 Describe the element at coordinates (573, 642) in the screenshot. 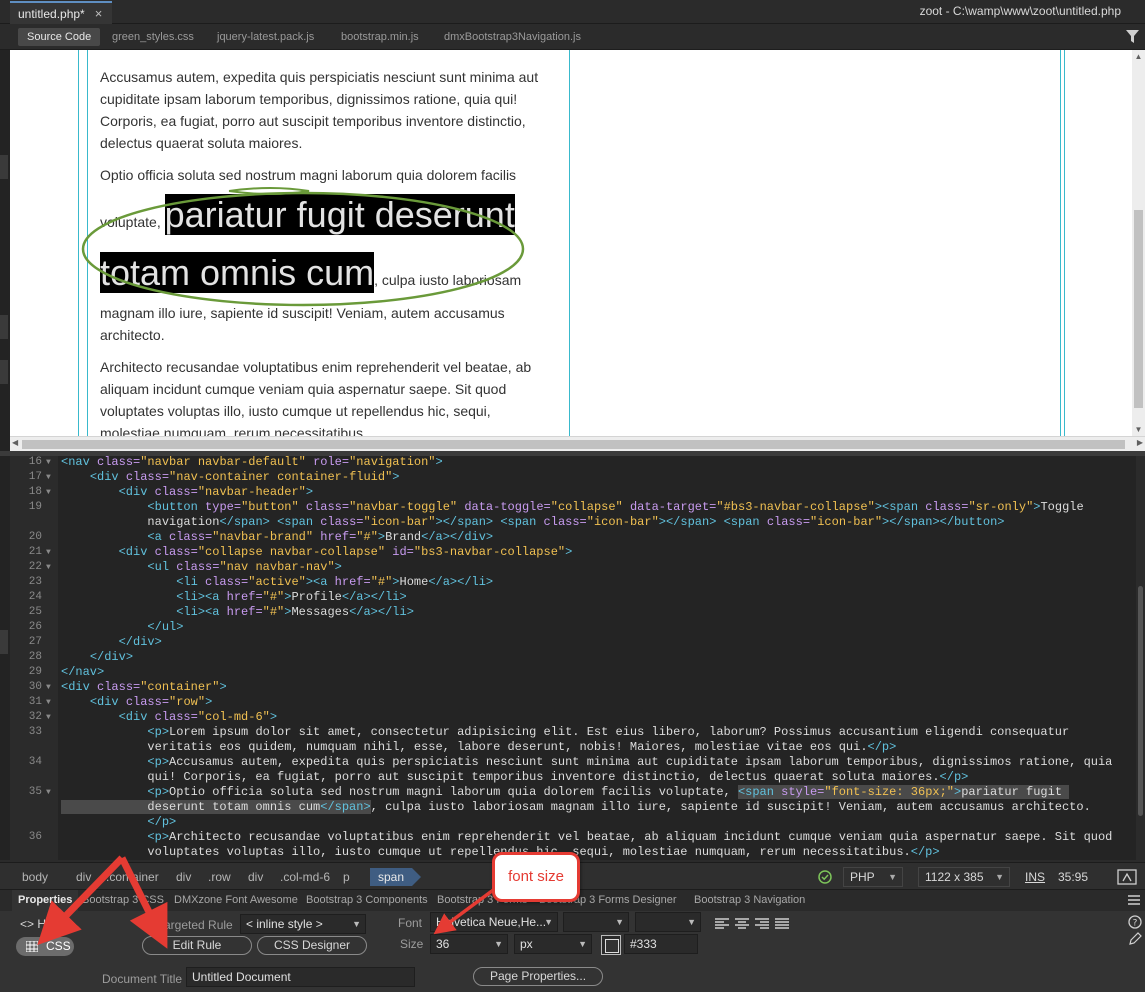

I see `code-line: 27 </div>` at that location.